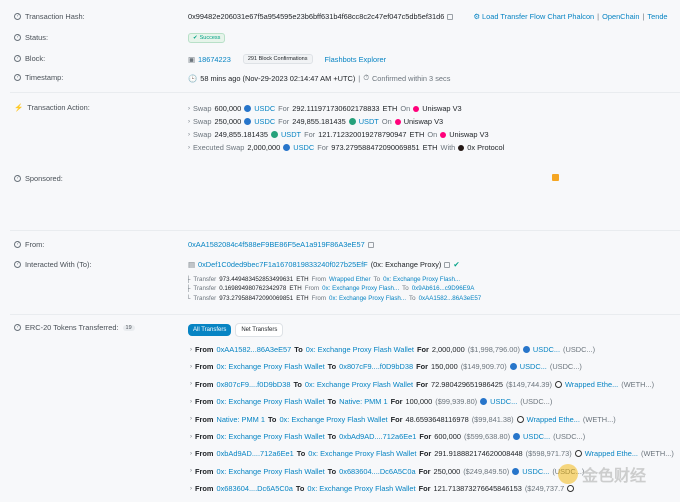  What do you see at coordinates (195, 38) in the screenshot?
I see `check-icon: ✔` at bounding box center [195, 38].